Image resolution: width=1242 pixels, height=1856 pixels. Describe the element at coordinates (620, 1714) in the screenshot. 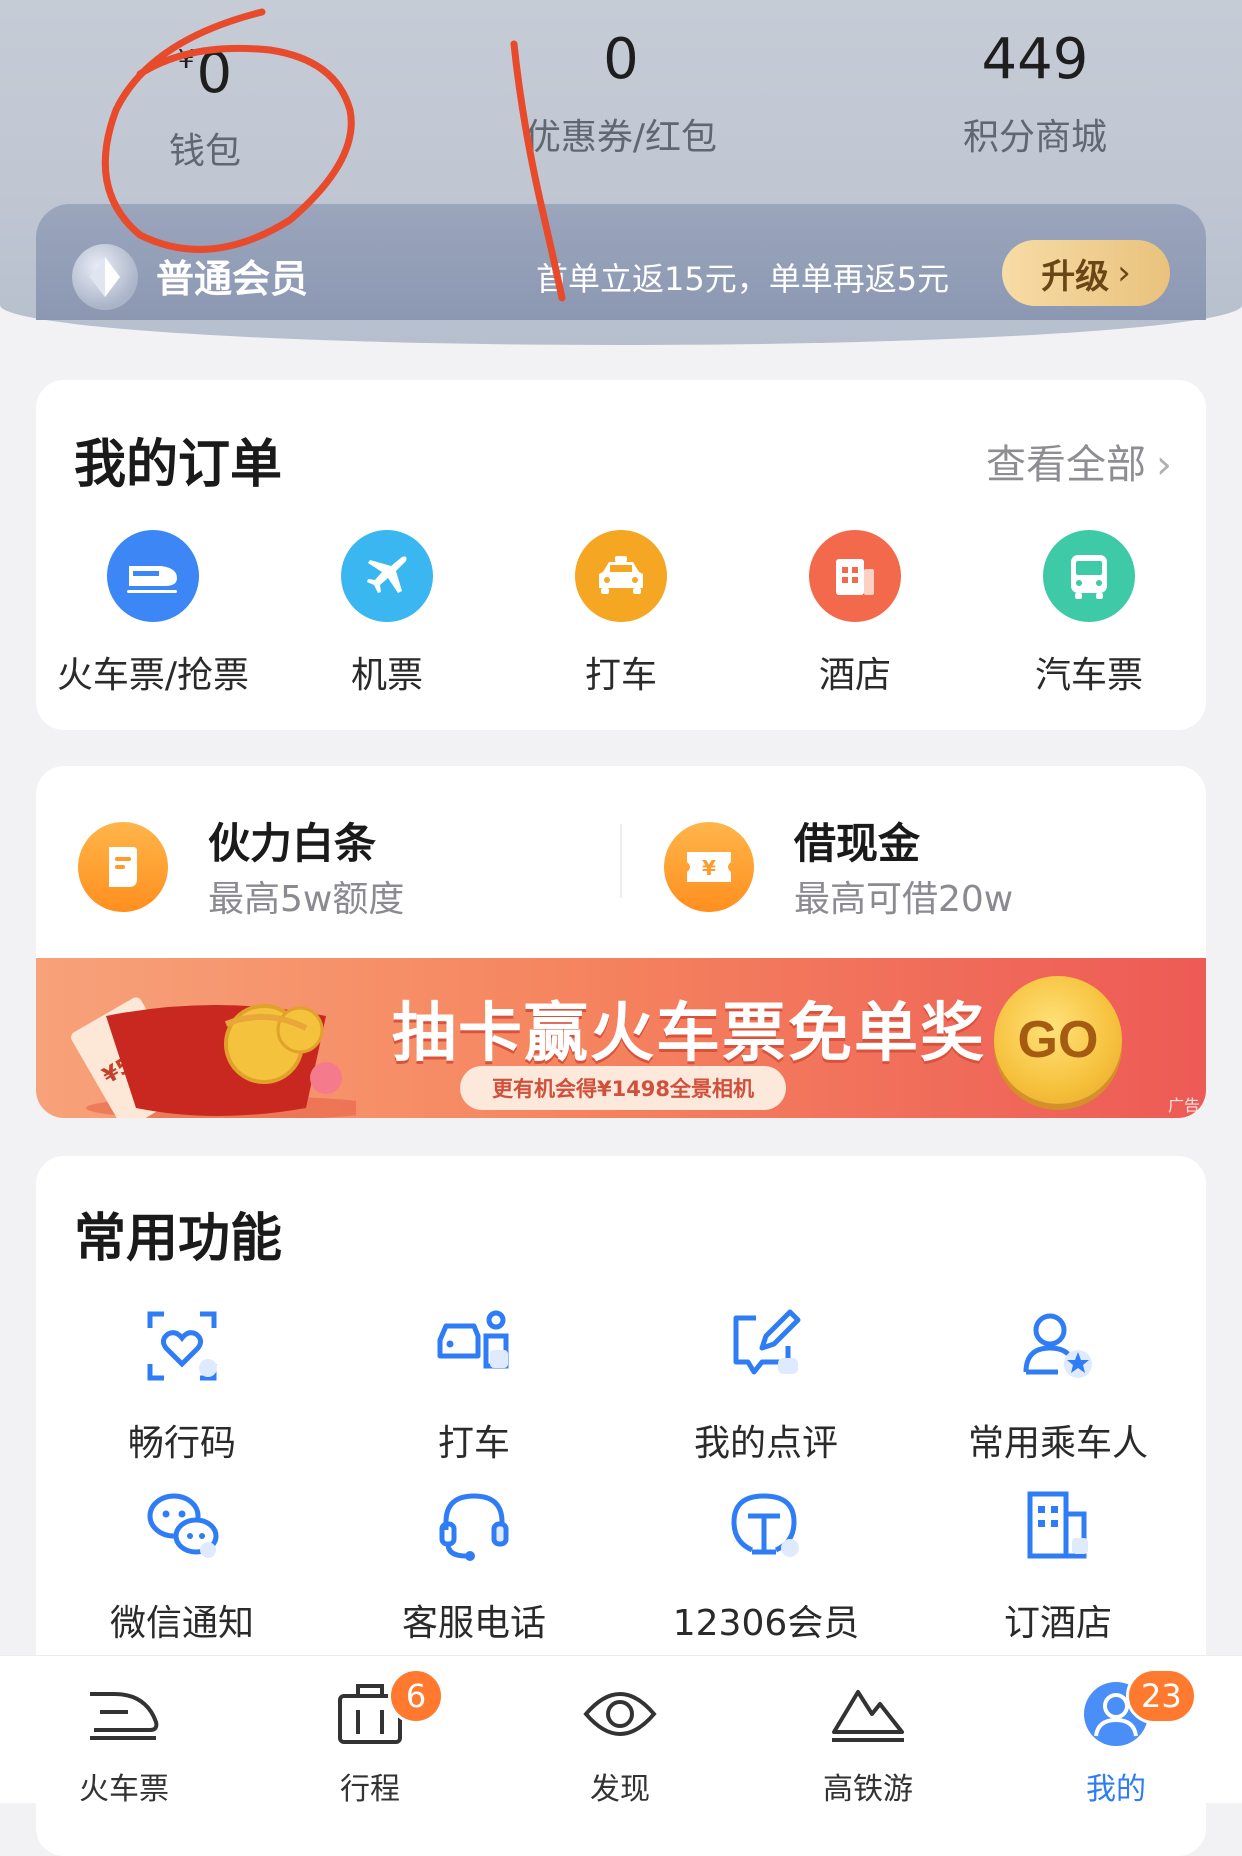

I see `discover-icon` at that location.